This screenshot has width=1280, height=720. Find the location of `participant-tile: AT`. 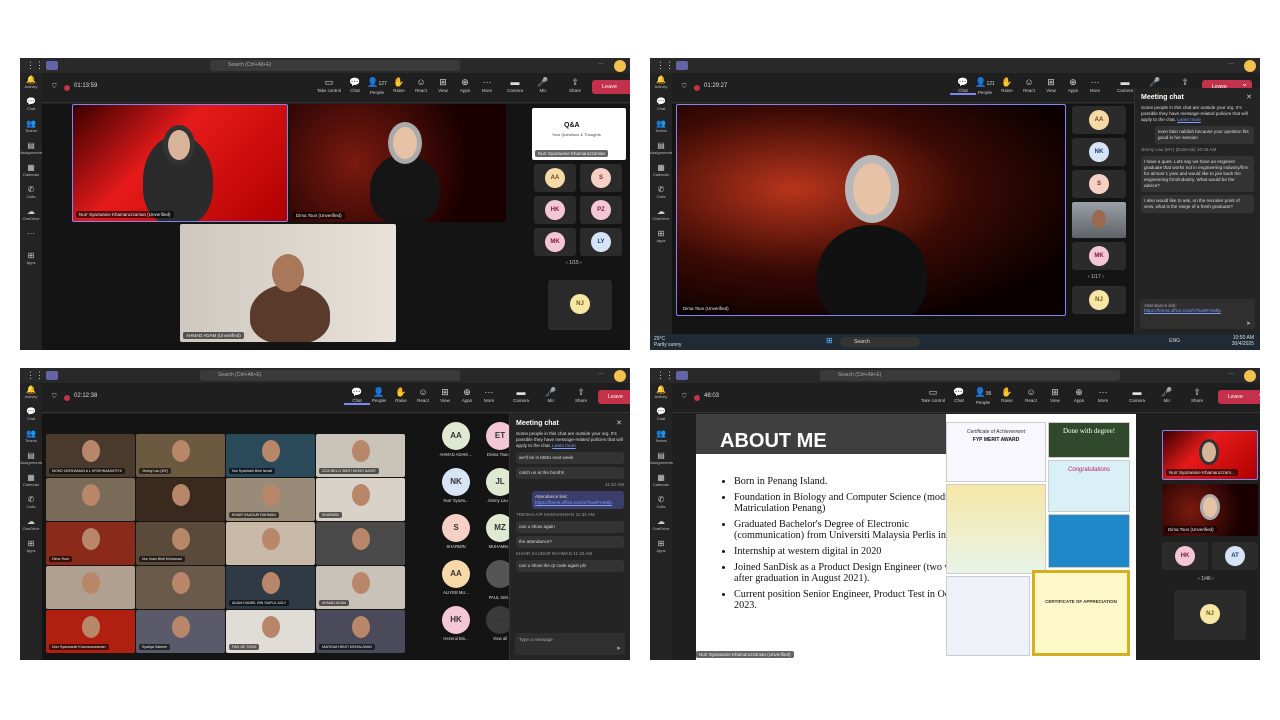

participant-tile: AT is located at coordinates (1235, 556).